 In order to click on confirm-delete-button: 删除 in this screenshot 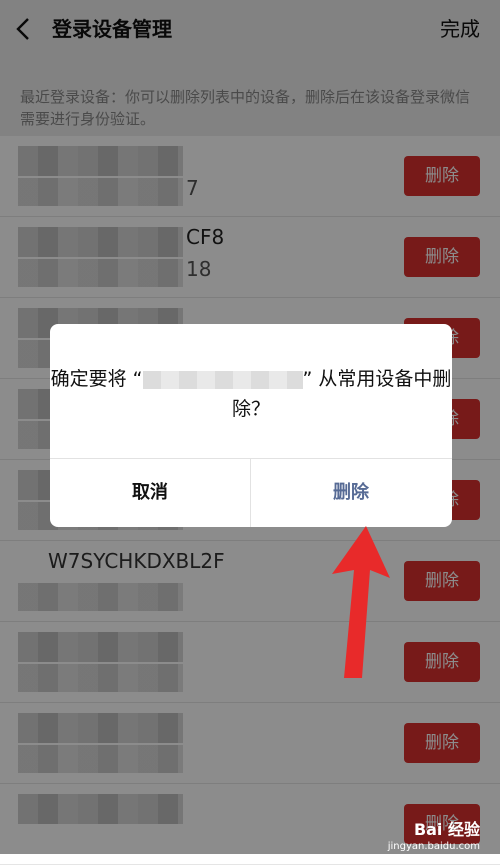, I will do `click(351, 493)`.